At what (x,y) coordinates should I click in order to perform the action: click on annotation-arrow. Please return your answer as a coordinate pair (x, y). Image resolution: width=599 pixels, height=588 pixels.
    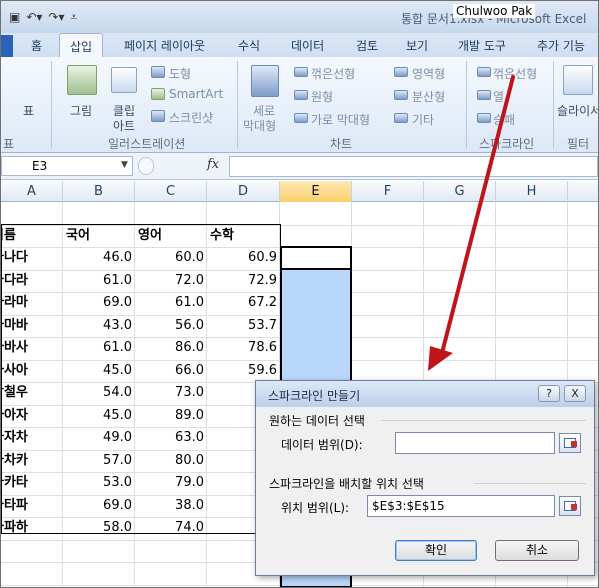
    Looking at the image, I should click on (471, 223).